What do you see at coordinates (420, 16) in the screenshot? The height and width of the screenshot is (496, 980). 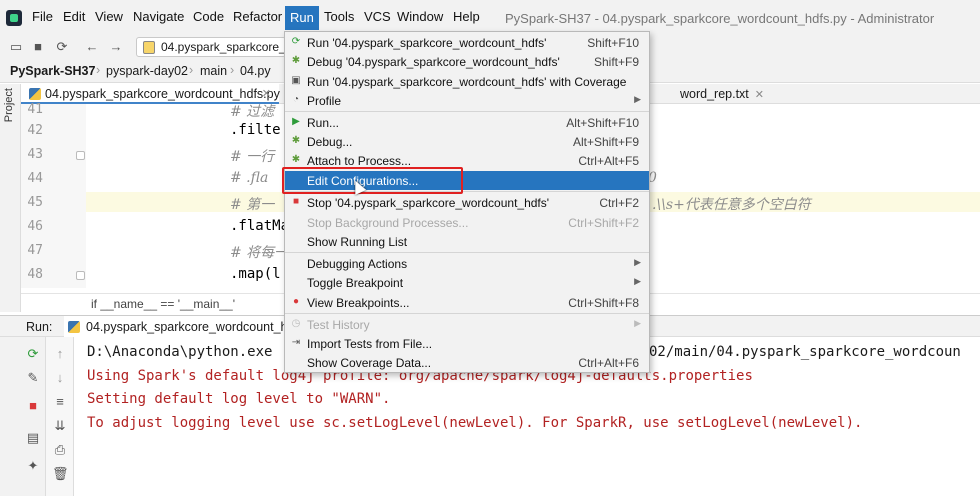 I see `menu-window: Window` at bounding box center [420, 16].